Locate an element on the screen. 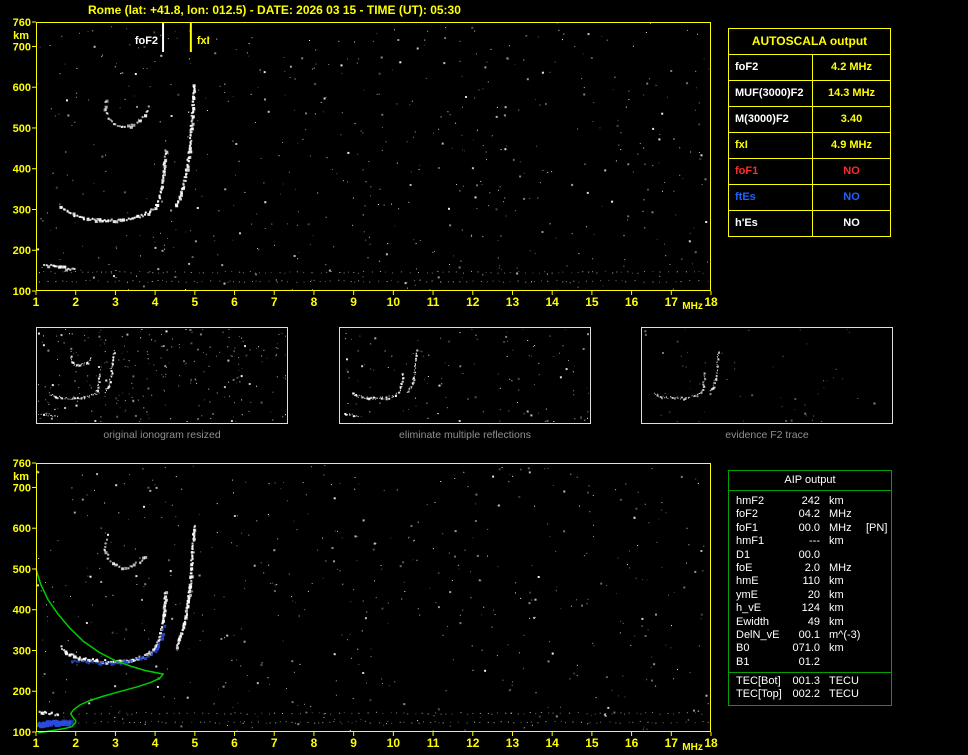 The width and height of the screenshot is (968, 755). aip-label: TEC[Bot] is located at coordinates (758, 681).